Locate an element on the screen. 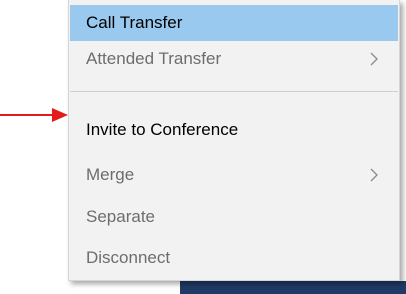  menu-item-invite-to-conference: Invite to Conference is located at coordinates (234, 130).